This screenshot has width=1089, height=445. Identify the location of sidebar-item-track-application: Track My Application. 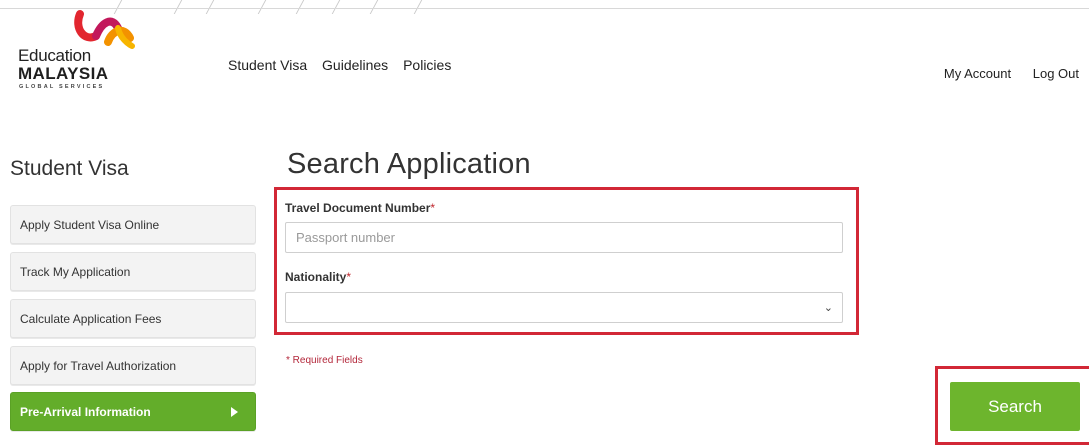
(133, 271).